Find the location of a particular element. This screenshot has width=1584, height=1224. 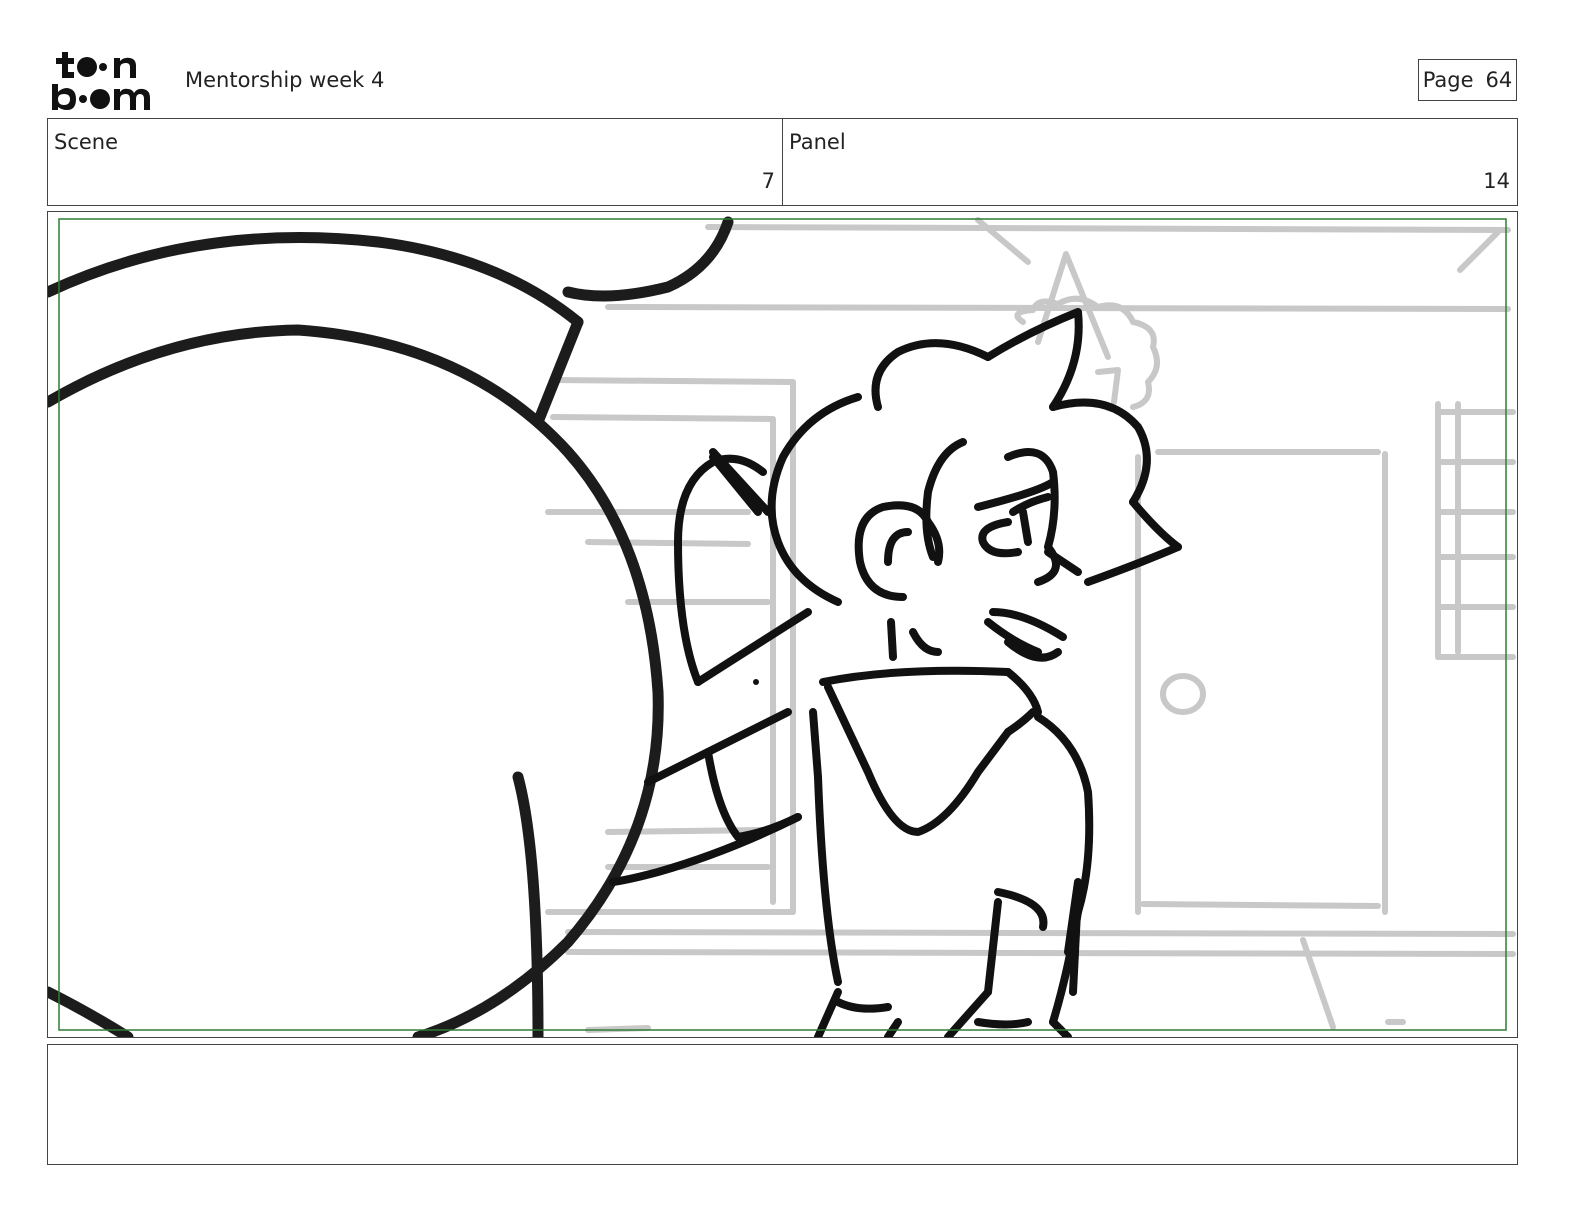

panel-notes-box is located at coordinates (782, 1104).